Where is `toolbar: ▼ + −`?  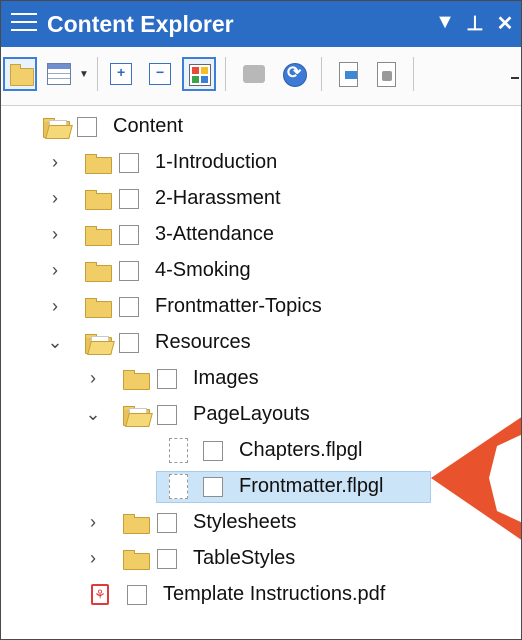
toolbar: ▼ + − is located at coordinates (261, 76).